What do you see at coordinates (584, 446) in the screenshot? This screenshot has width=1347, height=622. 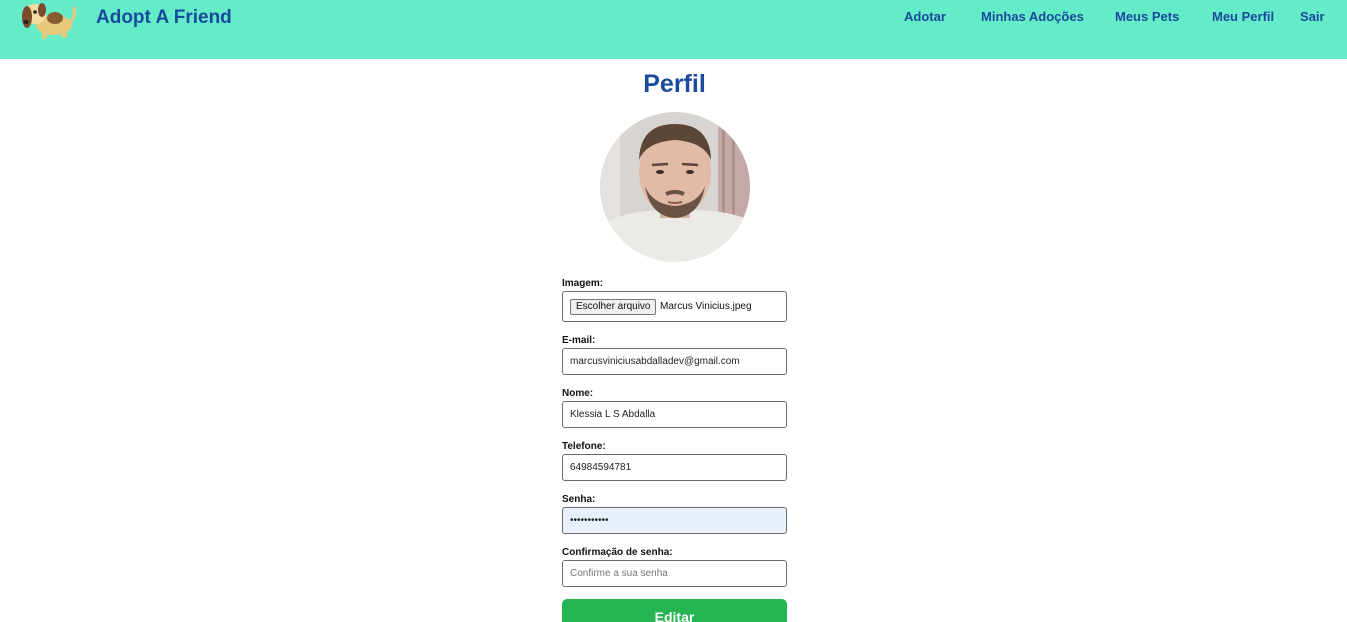 I see `phone-label: Telefone:` at bounding box center [584, 446].